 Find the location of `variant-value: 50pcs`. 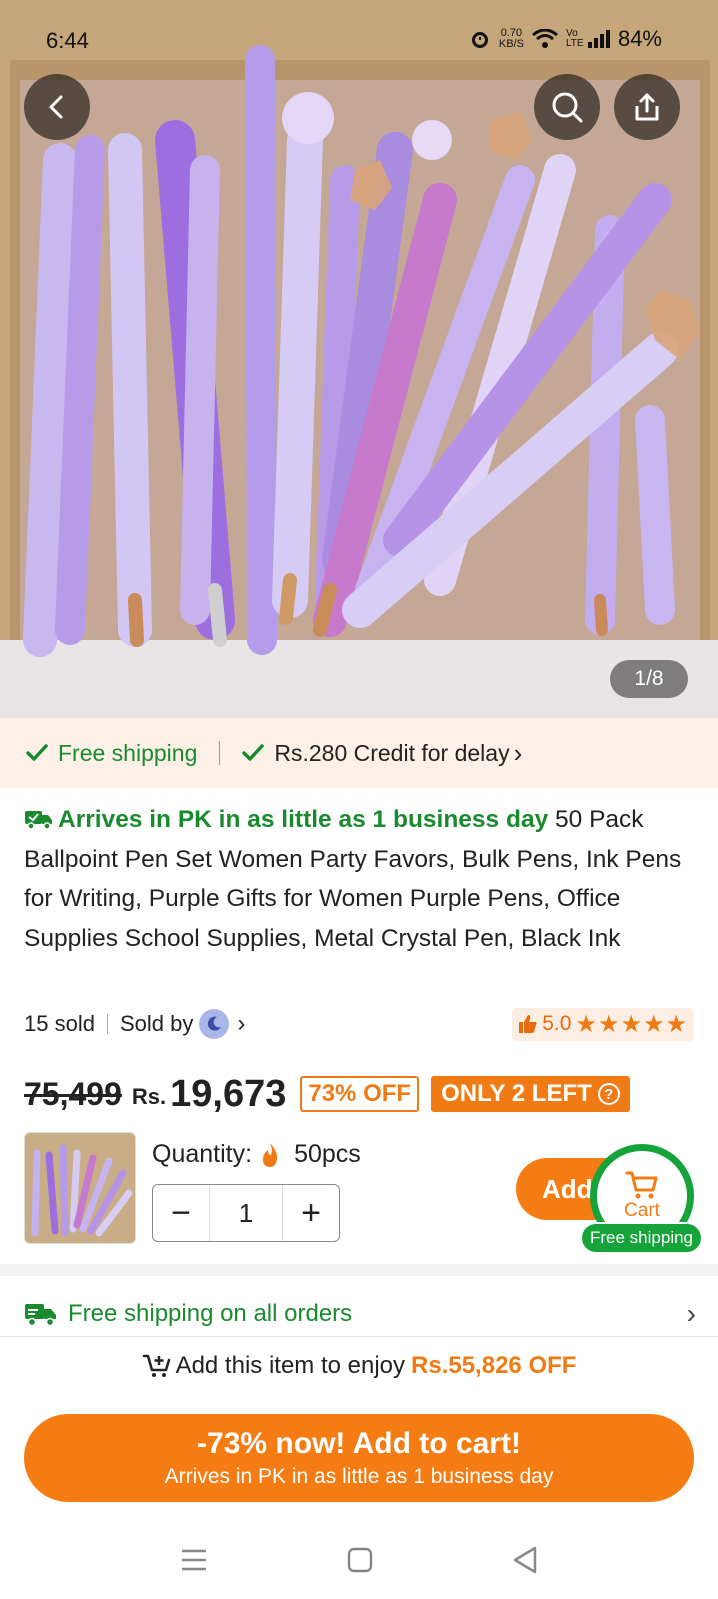

variant-value: 50pcs is located at coordinates (327, 1154).